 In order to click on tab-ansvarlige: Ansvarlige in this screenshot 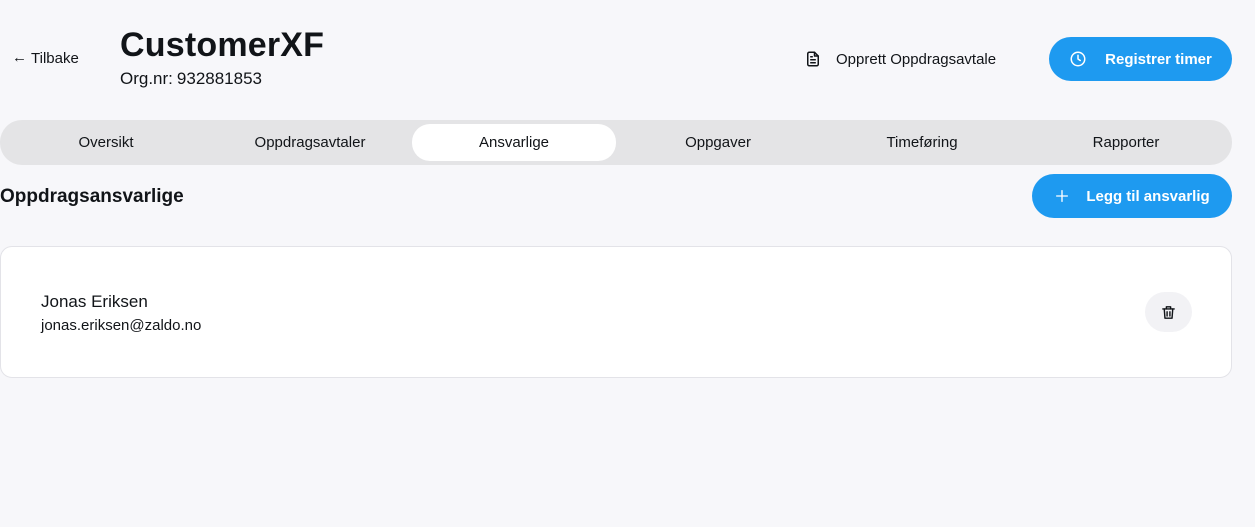, I will do `click(514, 142)`.